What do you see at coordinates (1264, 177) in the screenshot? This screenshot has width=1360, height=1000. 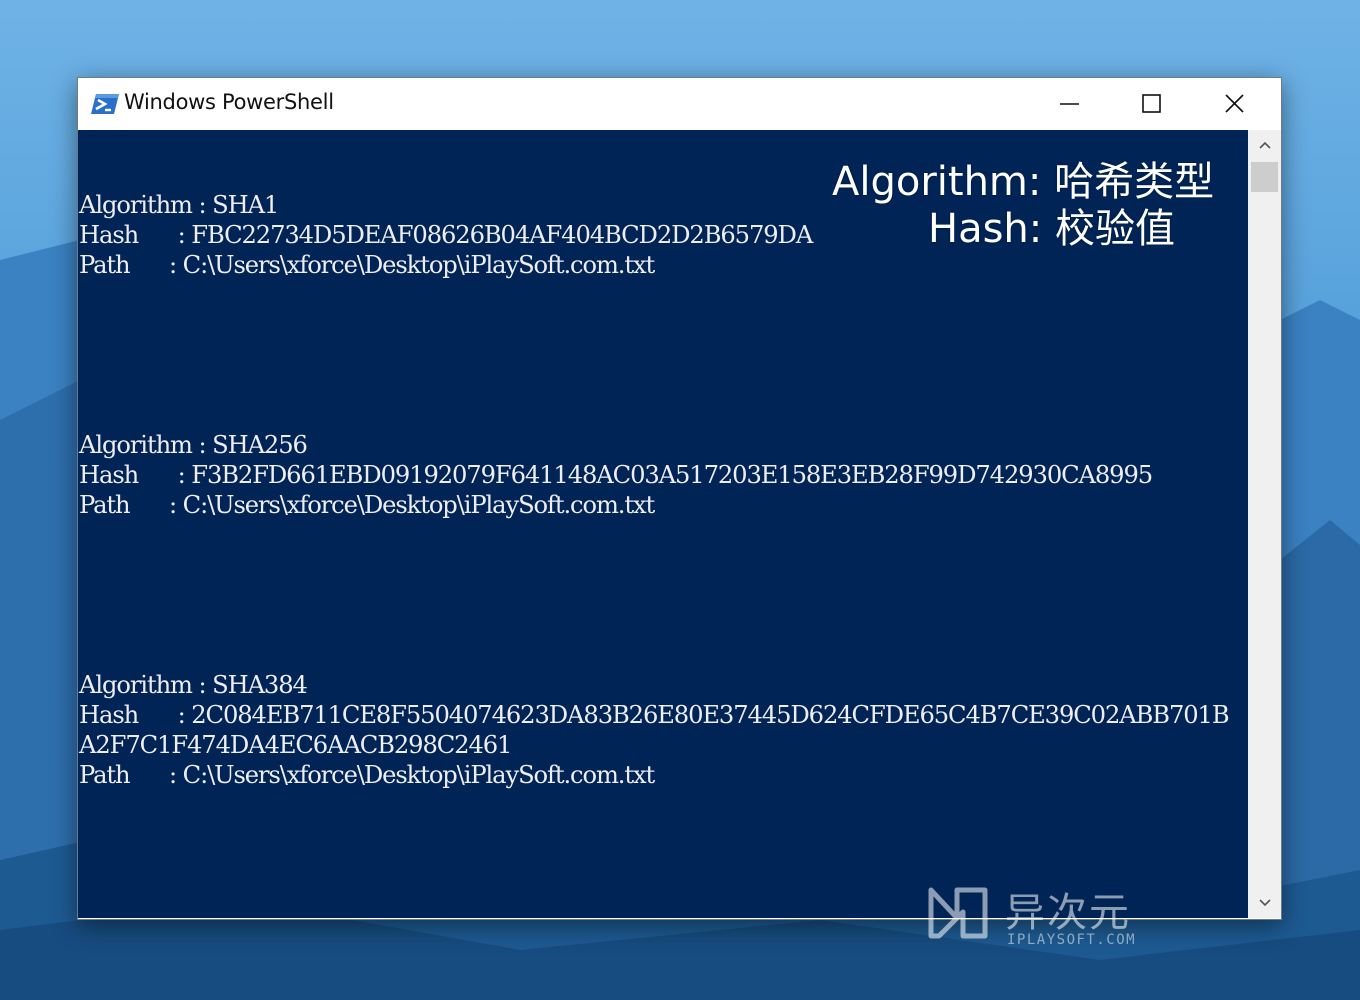 I see `scrollbar-thumb` at bounding box center [1264, 177].